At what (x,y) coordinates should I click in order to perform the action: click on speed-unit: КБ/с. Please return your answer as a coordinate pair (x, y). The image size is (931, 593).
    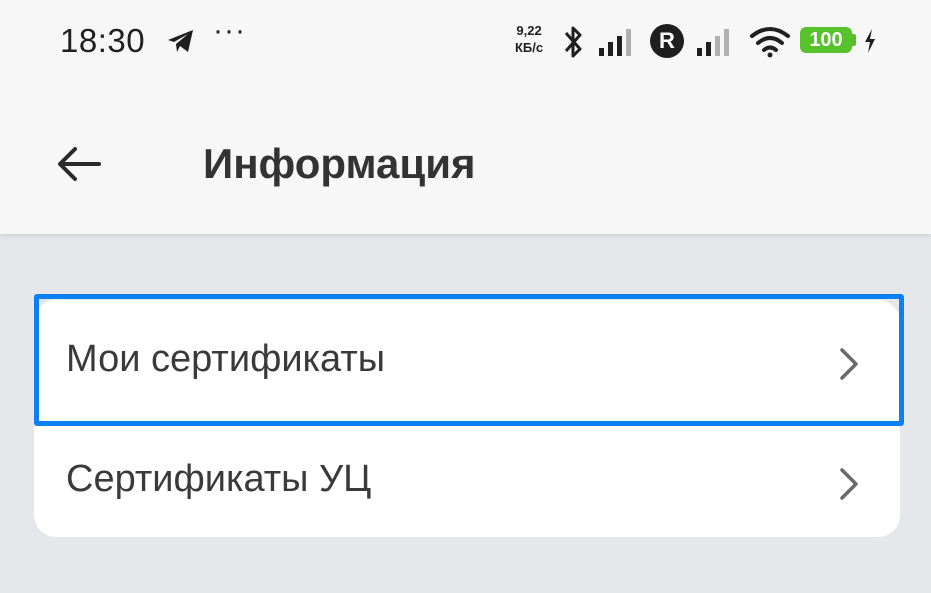
    Looking at the image, I should click on (529, 47).